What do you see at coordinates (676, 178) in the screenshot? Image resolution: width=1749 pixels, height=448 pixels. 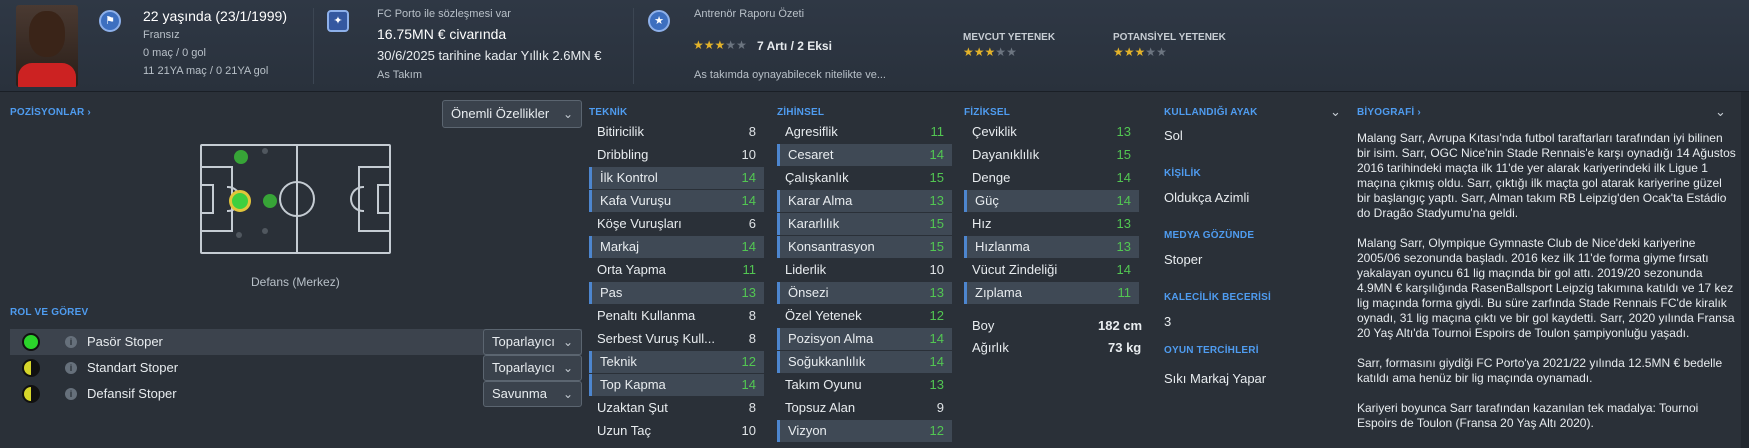 I see `attribute-row: İlk Kontrol 14` at bounding box center [676, 178].